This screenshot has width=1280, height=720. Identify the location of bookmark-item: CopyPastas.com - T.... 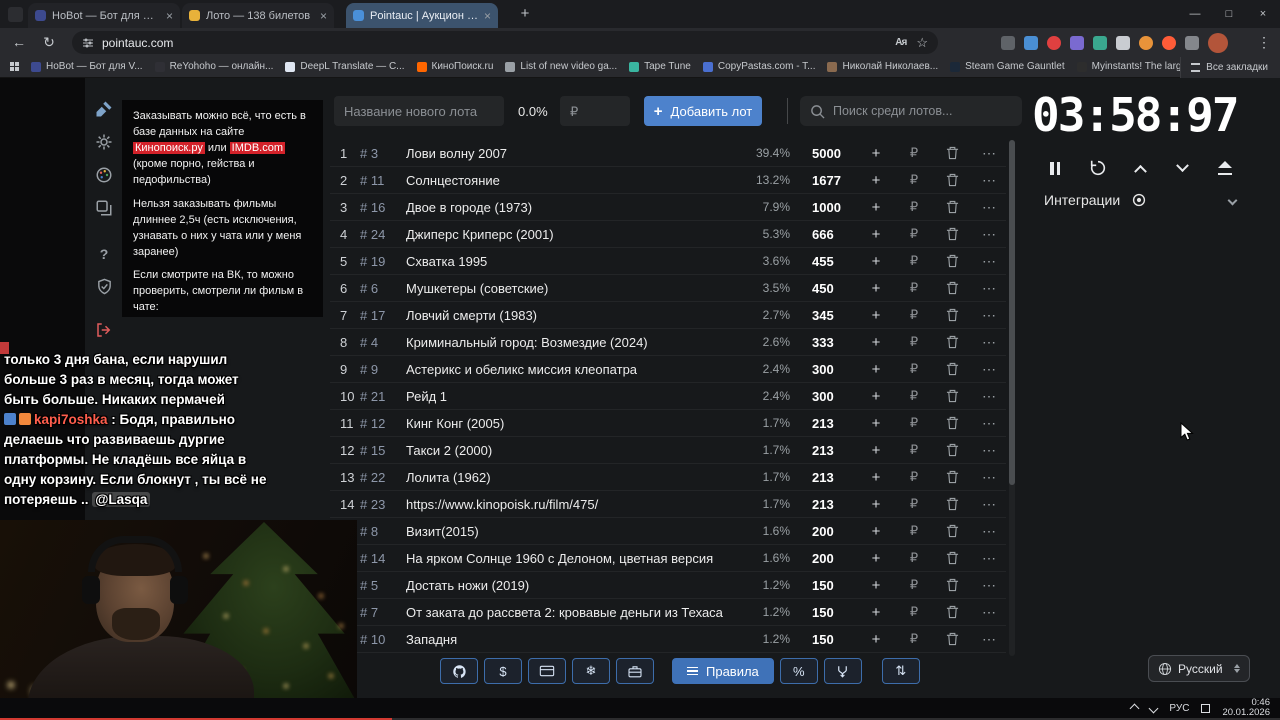
(758, 66).